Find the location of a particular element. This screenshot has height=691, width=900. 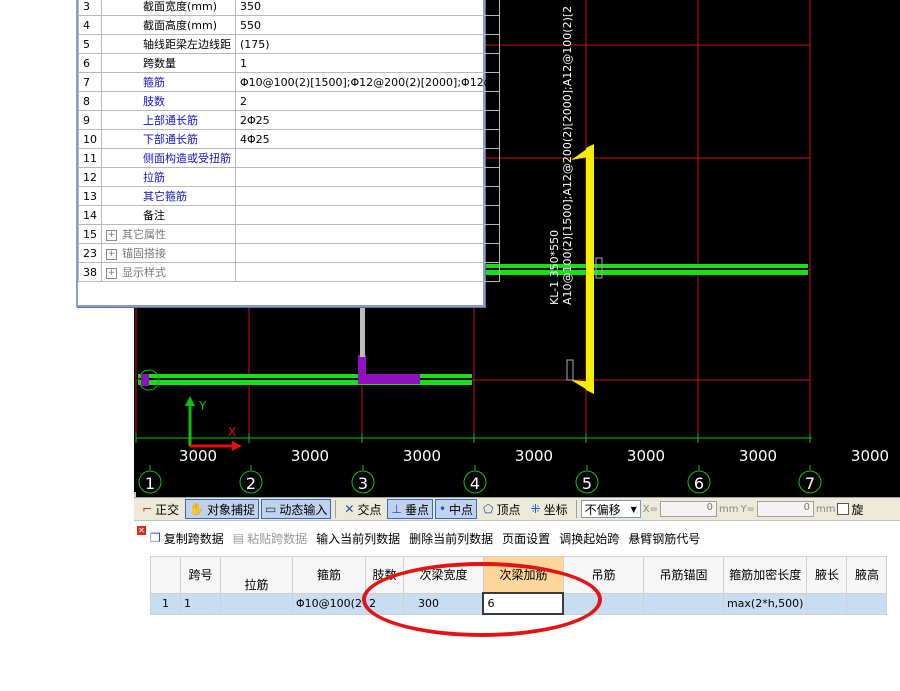

property-row: 3 截面宽度(mm) 350 is located at coordinates (289, 8).